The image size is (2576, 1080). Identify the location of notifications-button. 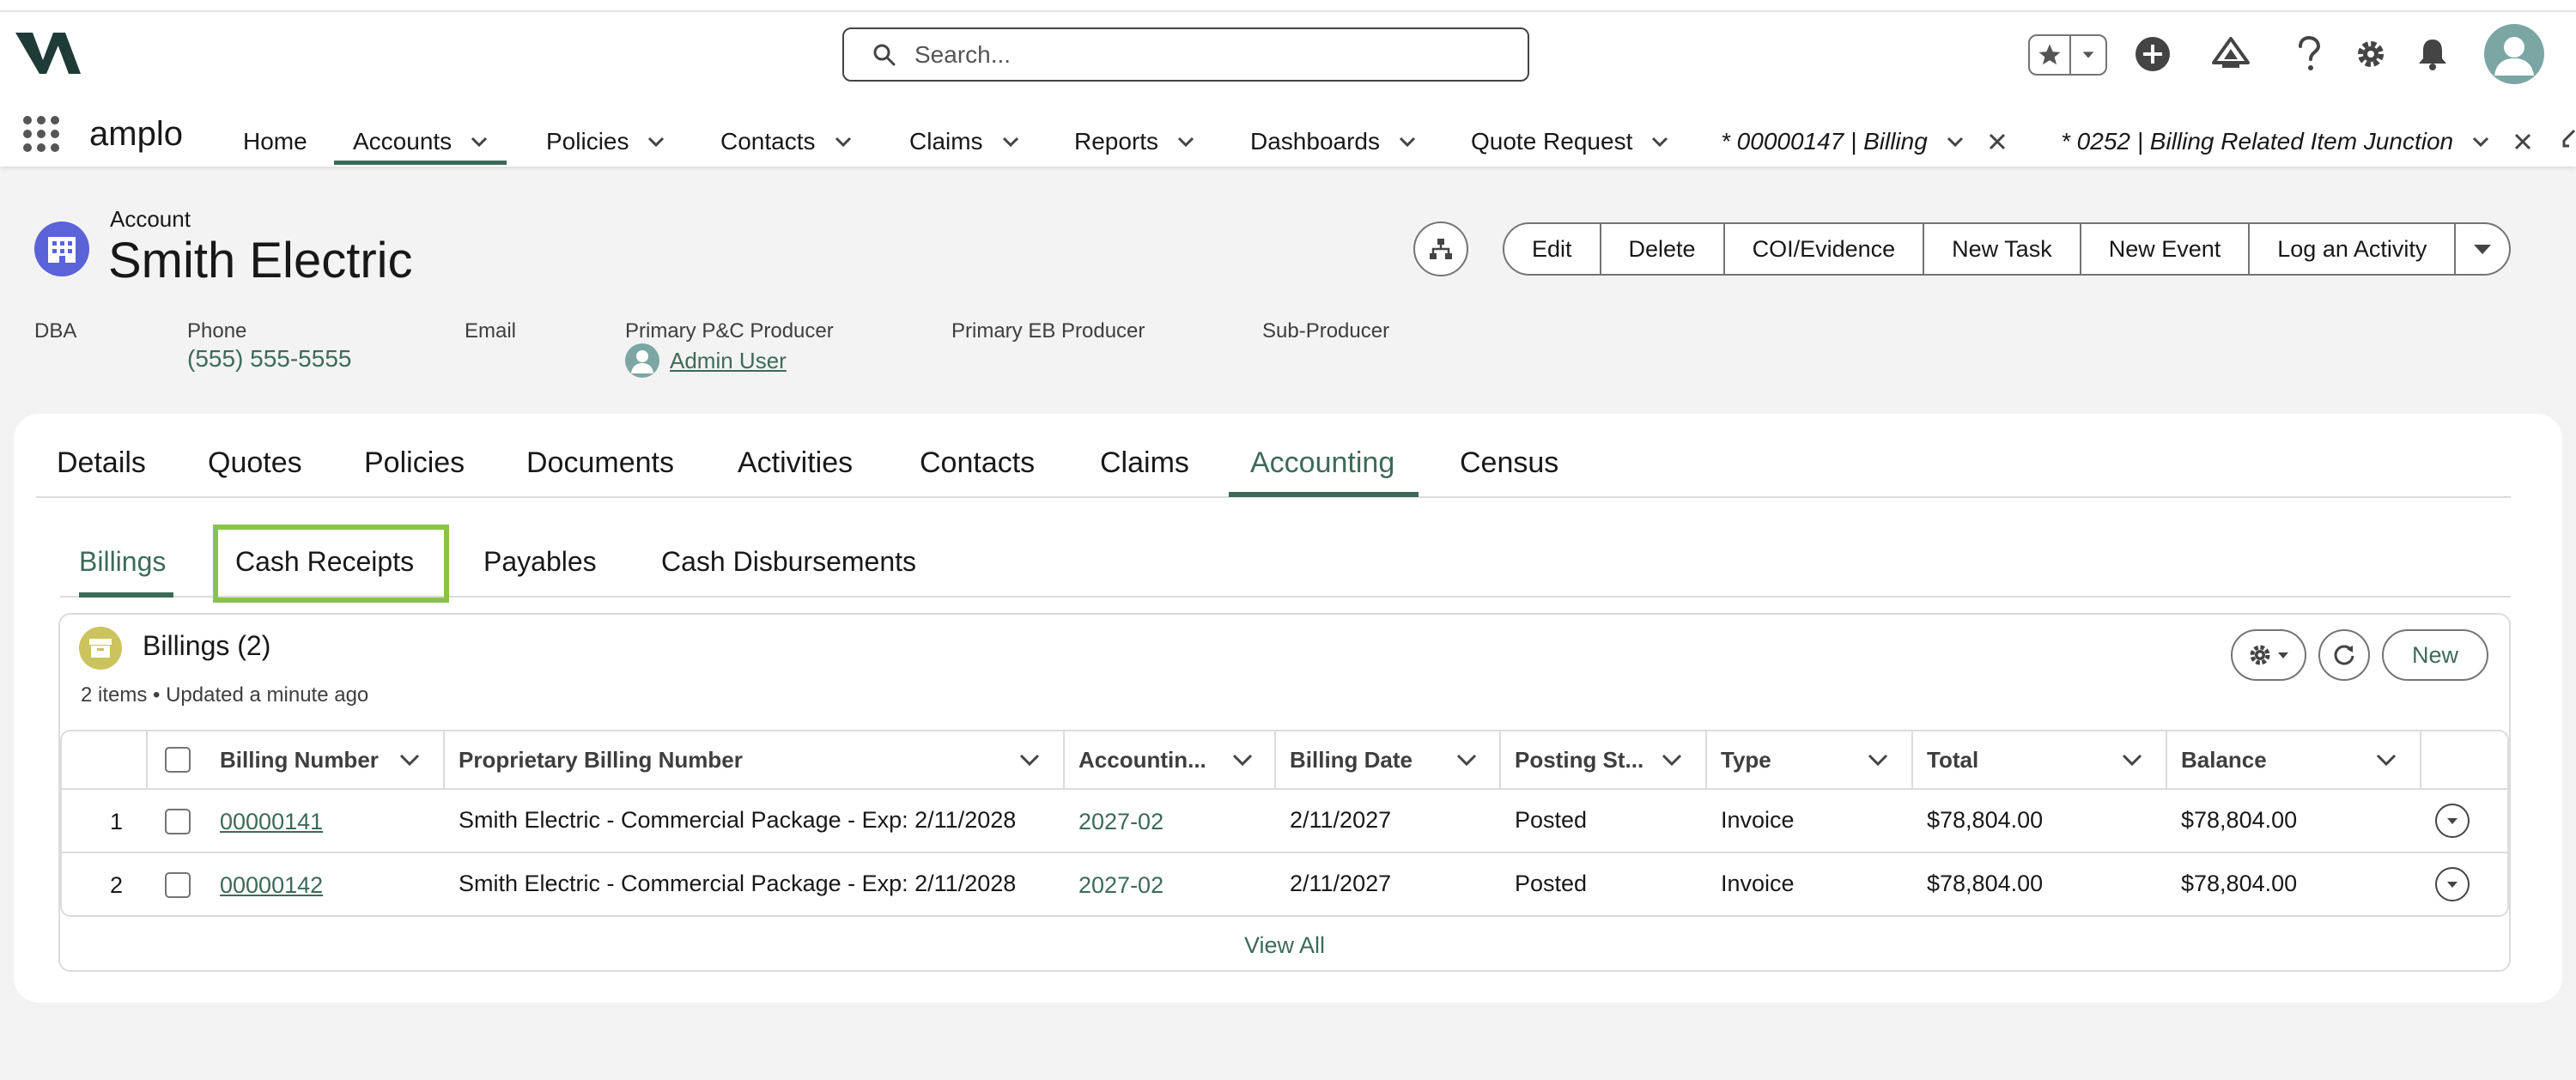
(2433, 54).